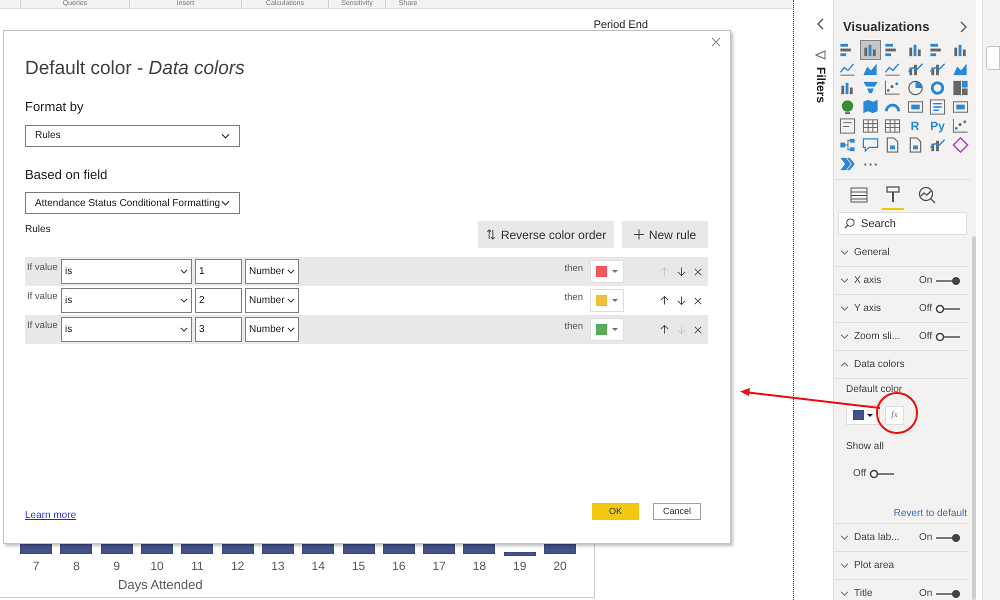 Image resolution: width=1000 pixels, height=600 pixels. Describe the element at coordinates (132, 203) in the screenshot. I see `dropdown: Attendance Status Conditional Formatting` at that location.